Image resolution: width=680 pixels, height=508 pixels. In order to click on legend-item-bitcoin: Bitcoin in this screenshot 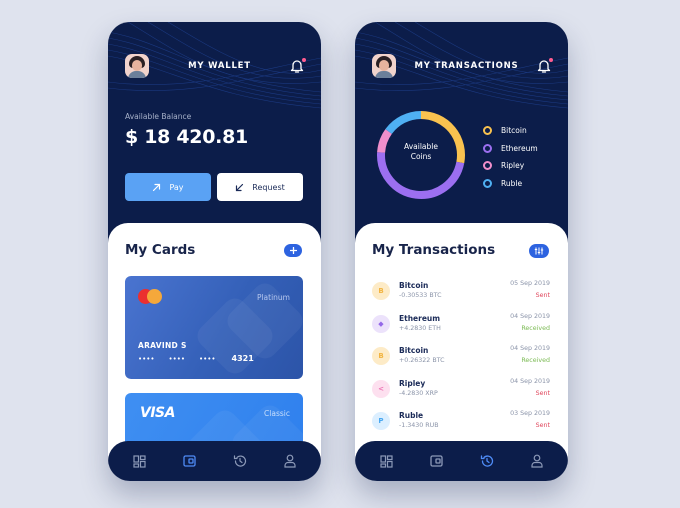, I will do `click(510, 131)`.